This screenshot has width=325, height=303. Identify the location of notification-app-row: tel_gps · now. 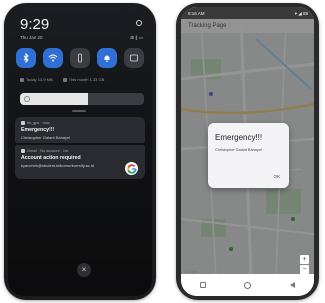
(80, 123).